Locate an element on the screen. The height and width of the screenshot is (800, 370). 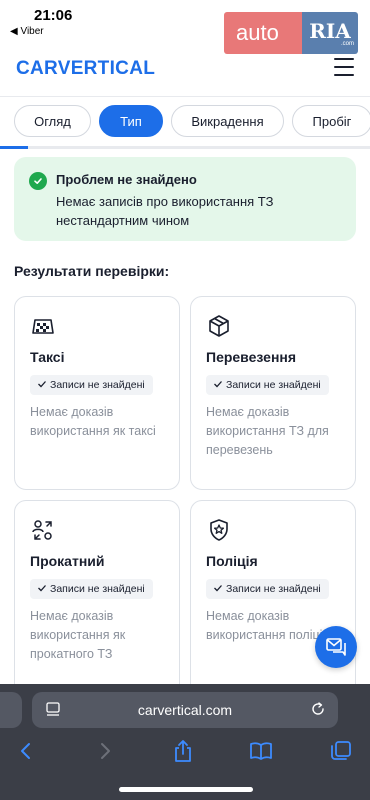
ria-label: RIA is located at coordinates (330, 31).